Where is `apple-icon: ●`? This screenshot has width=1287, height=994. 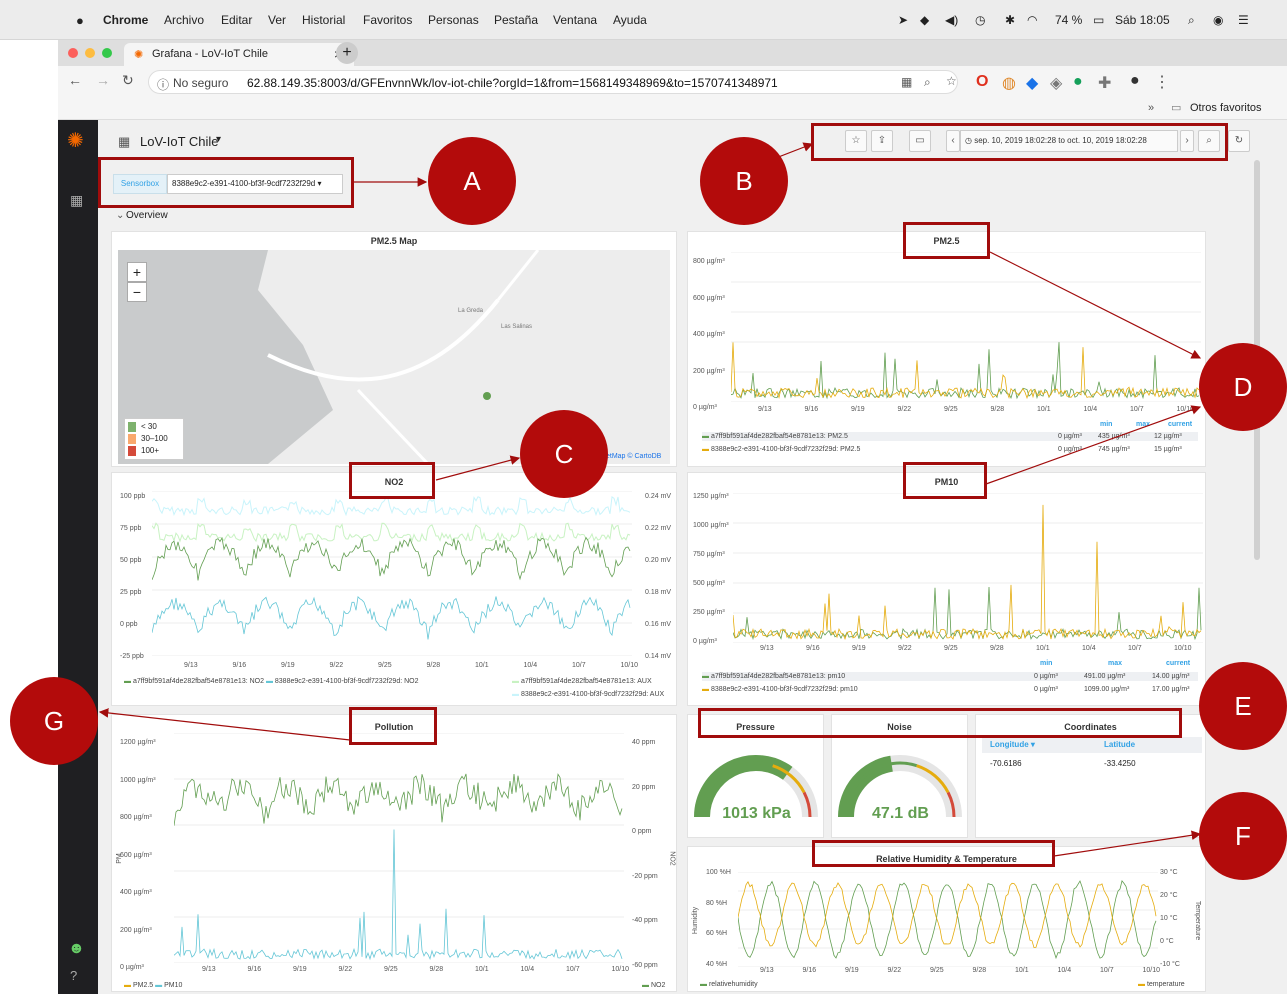 apple-icon: ● is located at coordinates (80, 20).